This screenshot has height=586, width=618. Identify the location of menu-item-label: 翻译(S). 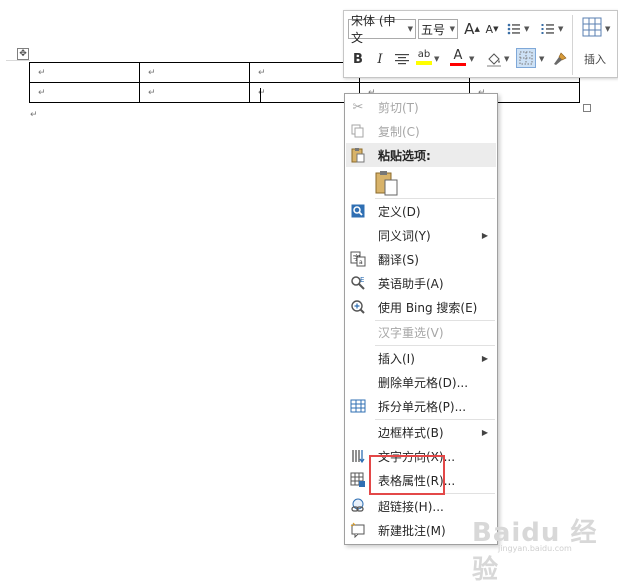
(398, 259).